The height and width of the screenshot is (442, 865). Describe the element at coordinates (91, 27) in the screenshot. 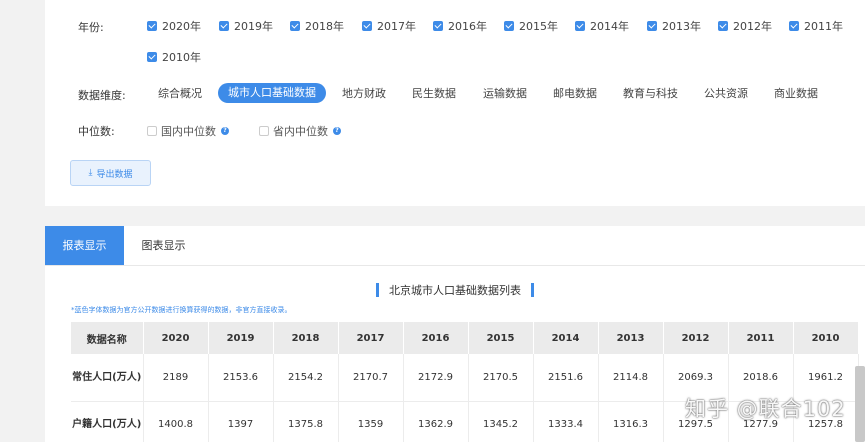

I see `year-label: 年份:` at that location.